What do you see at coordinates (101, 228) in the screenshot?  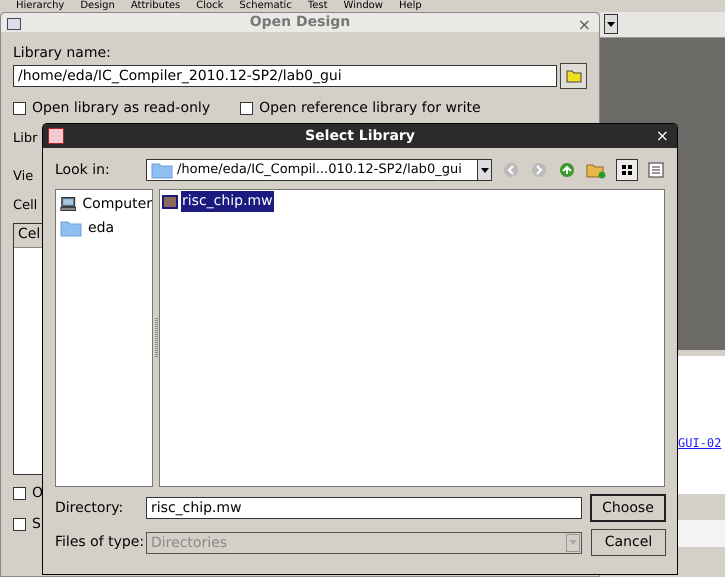 I see `place-item: eda` at bounding box center [101, 228].